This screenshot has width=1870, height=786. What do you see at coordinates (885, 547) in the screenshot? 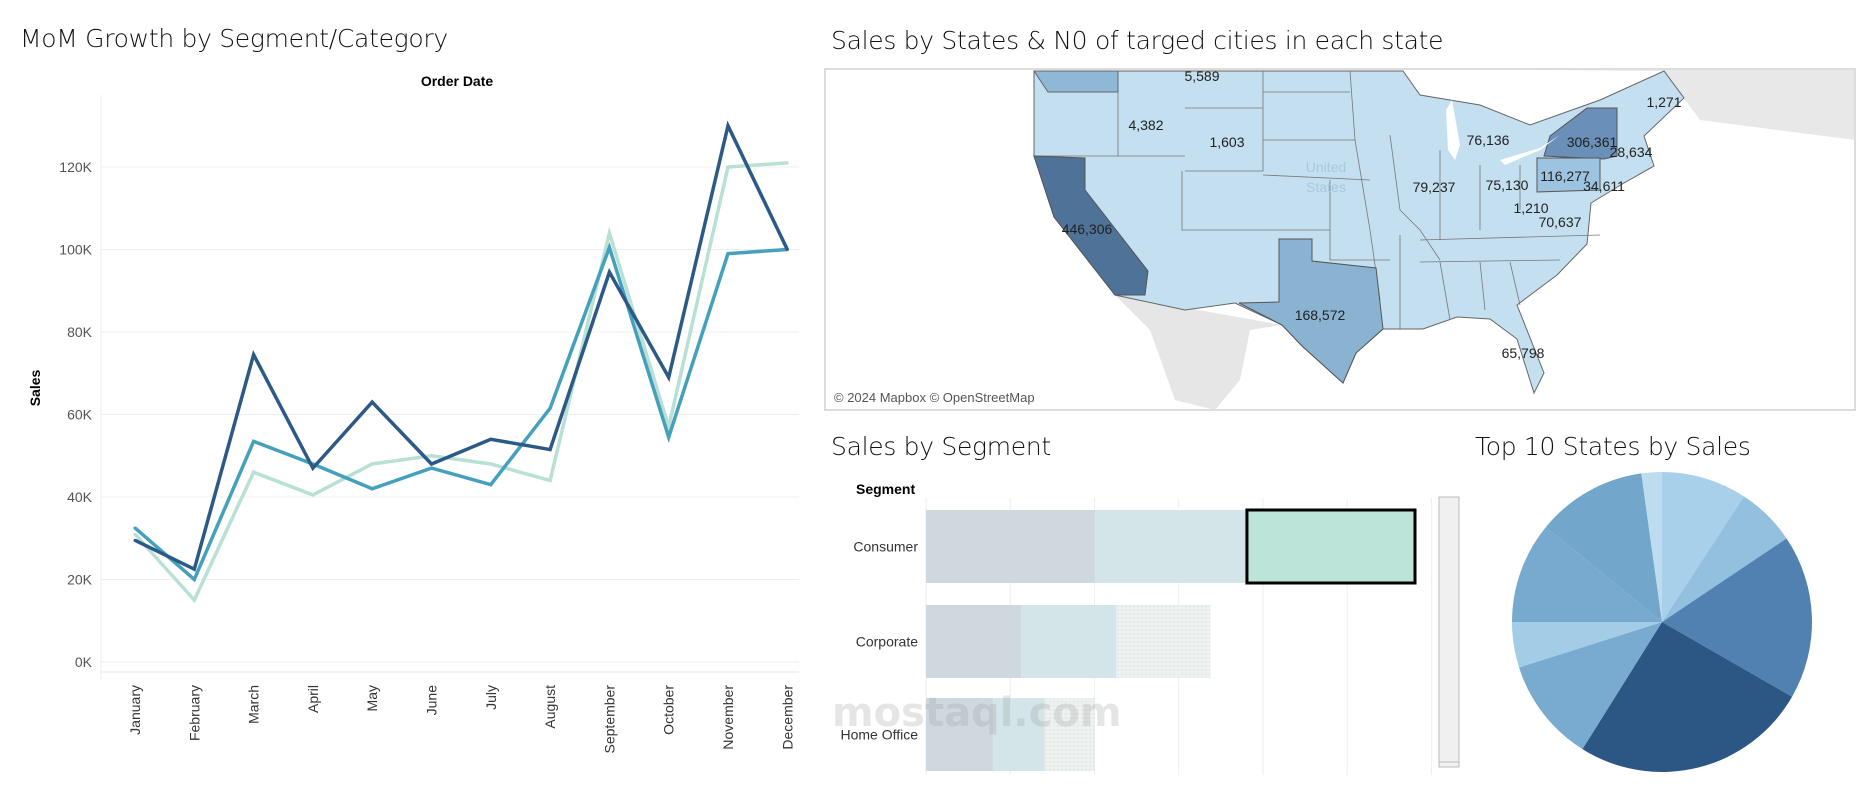
I see `segment-label: Consumer` at bounding box center [885, 547].